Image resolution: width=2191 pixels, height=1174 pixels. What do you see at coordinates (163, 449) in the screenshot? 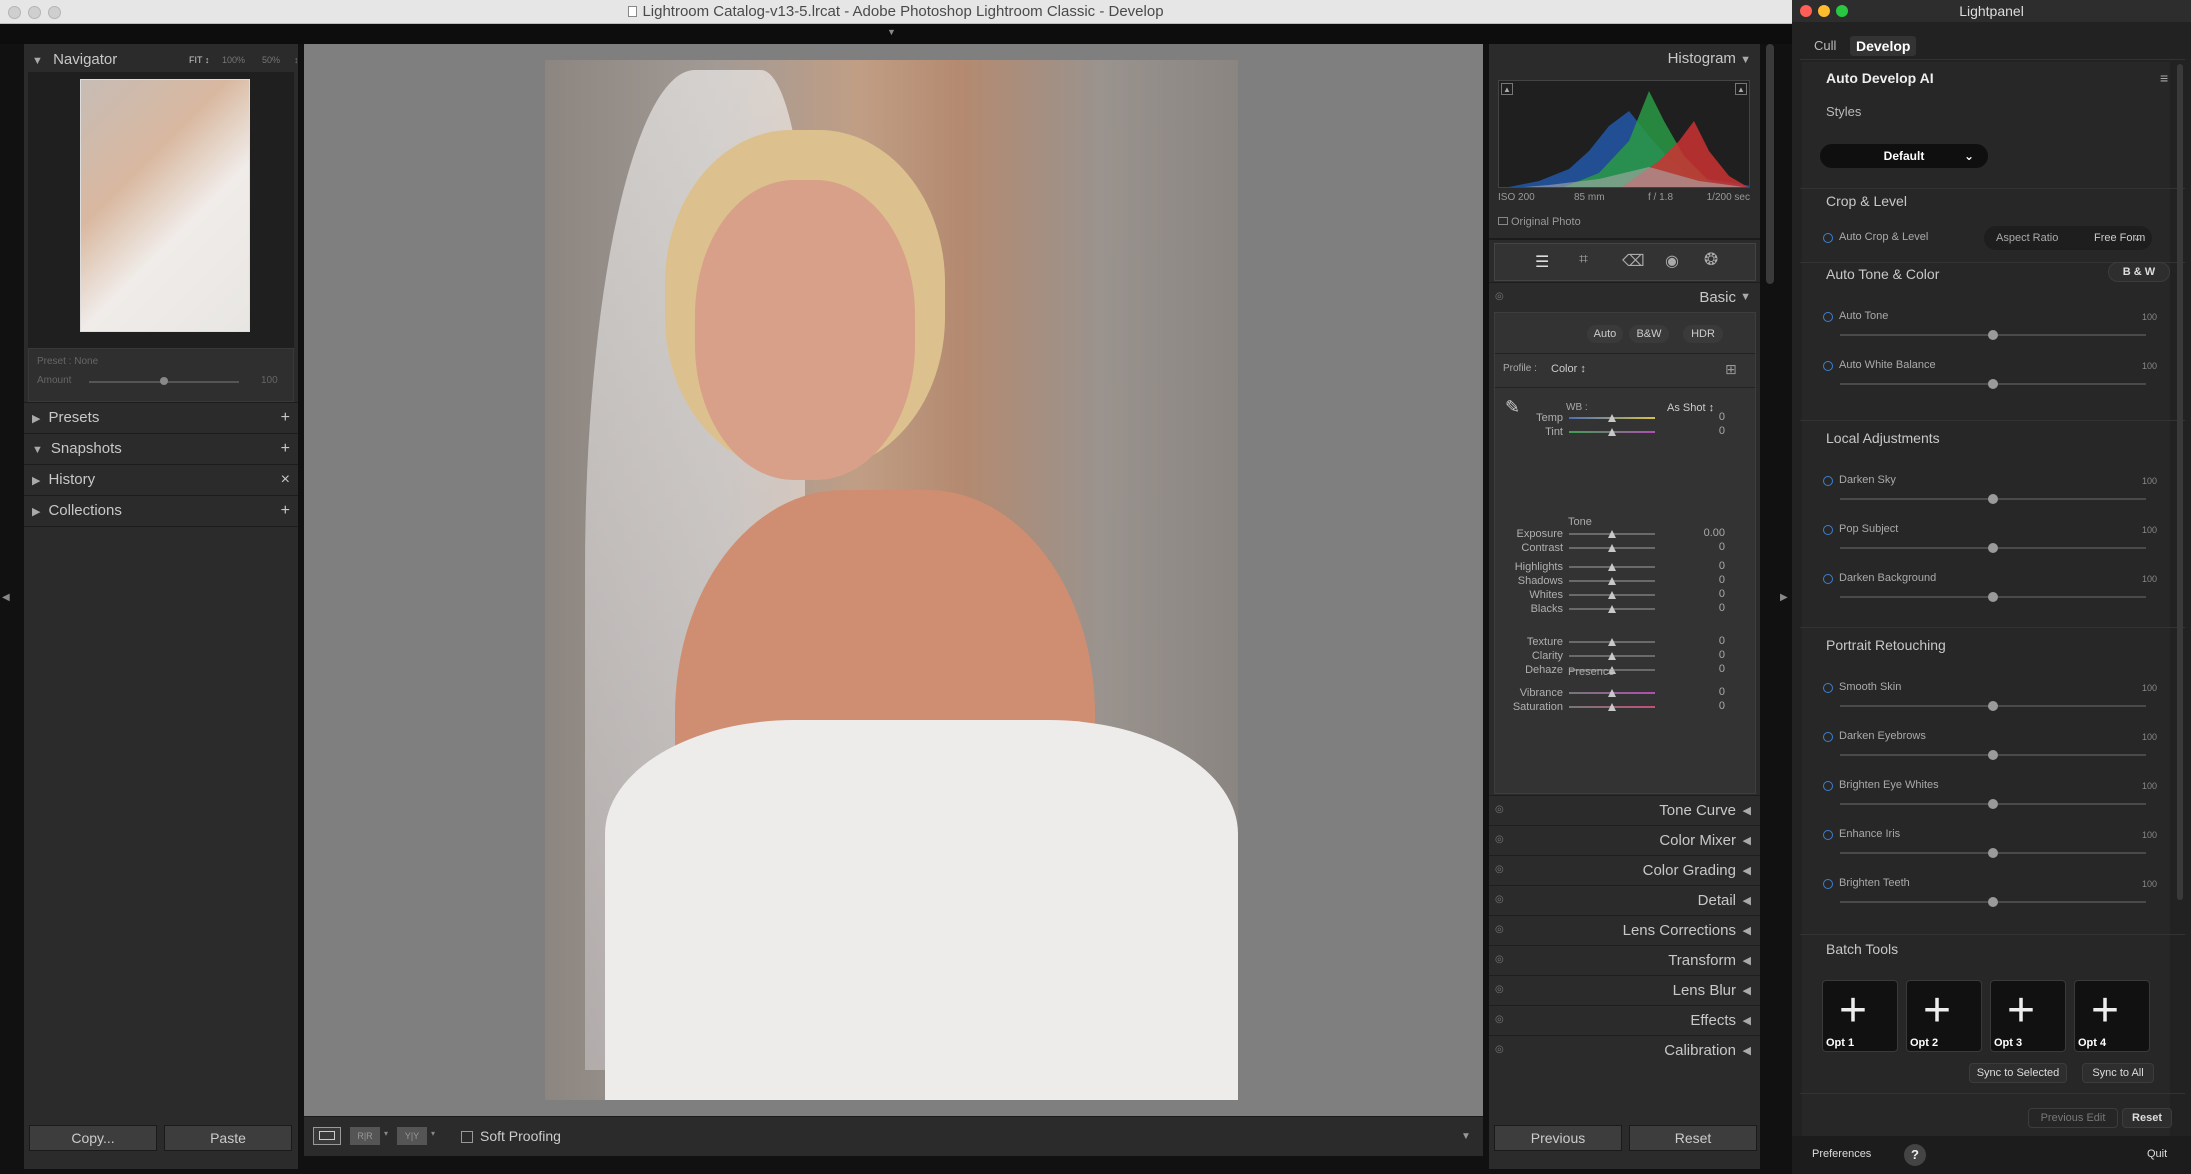
I see `panel-snapshots: ▼ Snapshots +` at bounding box center [163, 449].